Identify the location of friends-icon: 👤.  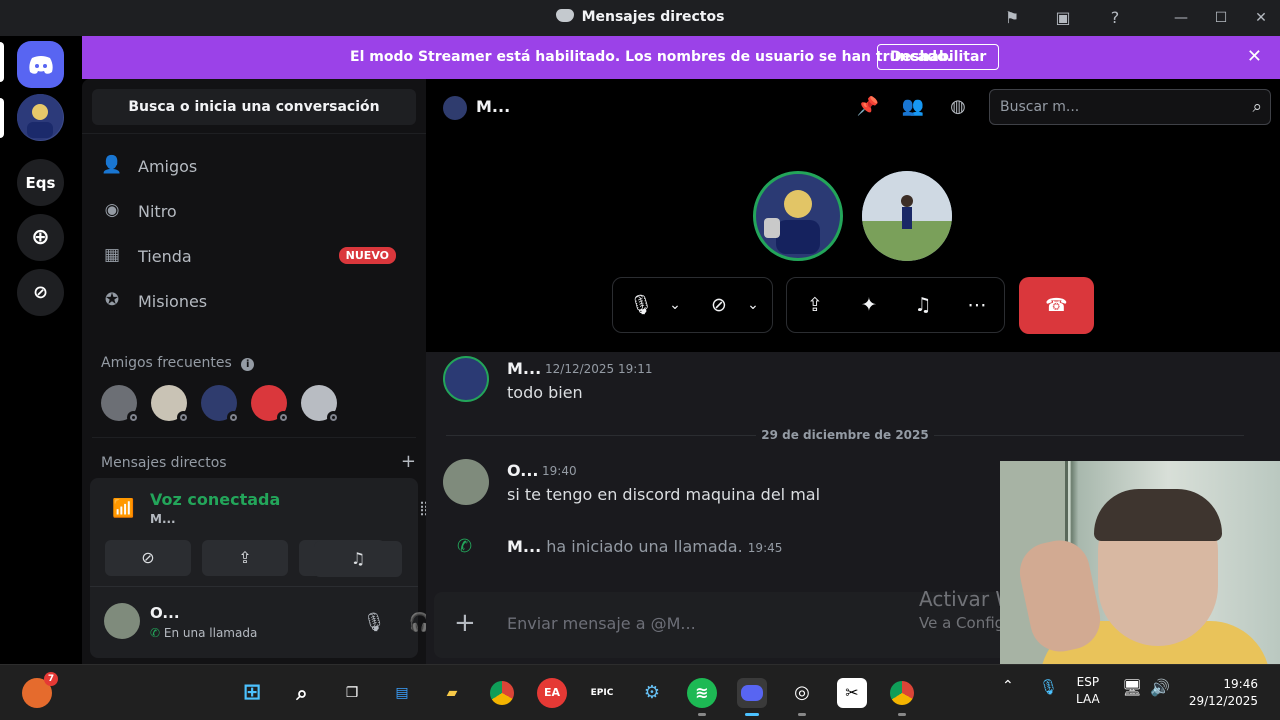
(112, 165).